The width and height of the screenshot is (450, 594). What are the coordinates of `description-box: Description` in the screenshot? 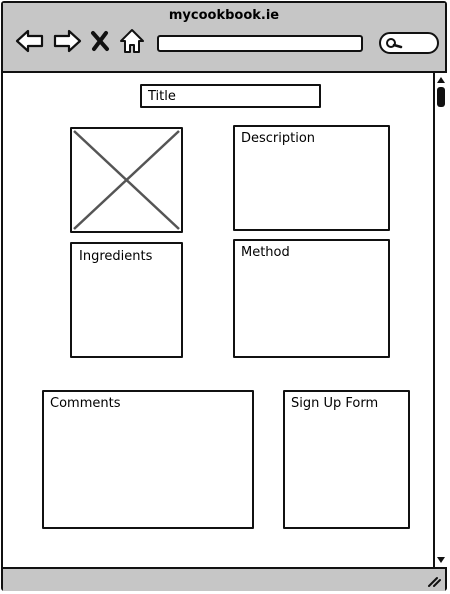 It's located at (311, 178).